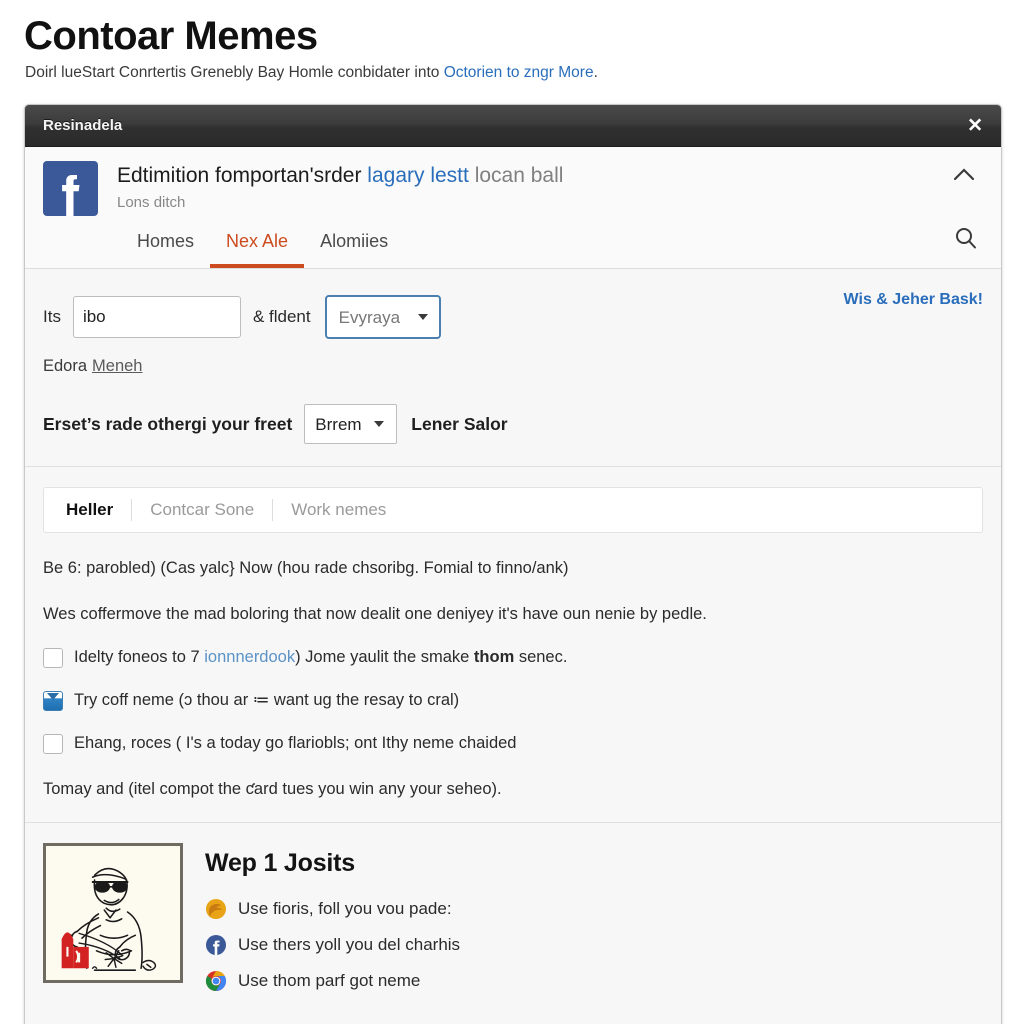 This screenshot has height=1024, width=1024. What do you see at coordinates (459, 423) in the screenshot?
I see `label-row2-trail: Lener Salor` at bounding box center [459, 423].